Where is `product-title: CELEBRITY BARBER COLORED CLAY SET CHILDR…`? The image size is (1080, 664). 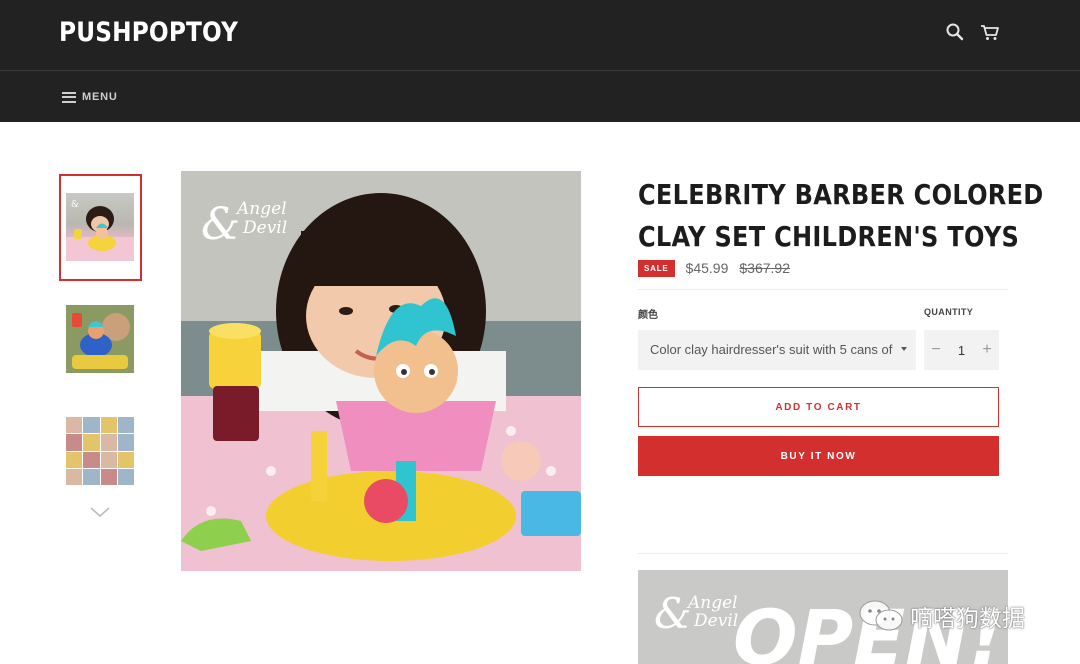 product-title: CELEBRITY BARBER COLORED CLAY SET CHILDR… is located at coordinates (841, 216).